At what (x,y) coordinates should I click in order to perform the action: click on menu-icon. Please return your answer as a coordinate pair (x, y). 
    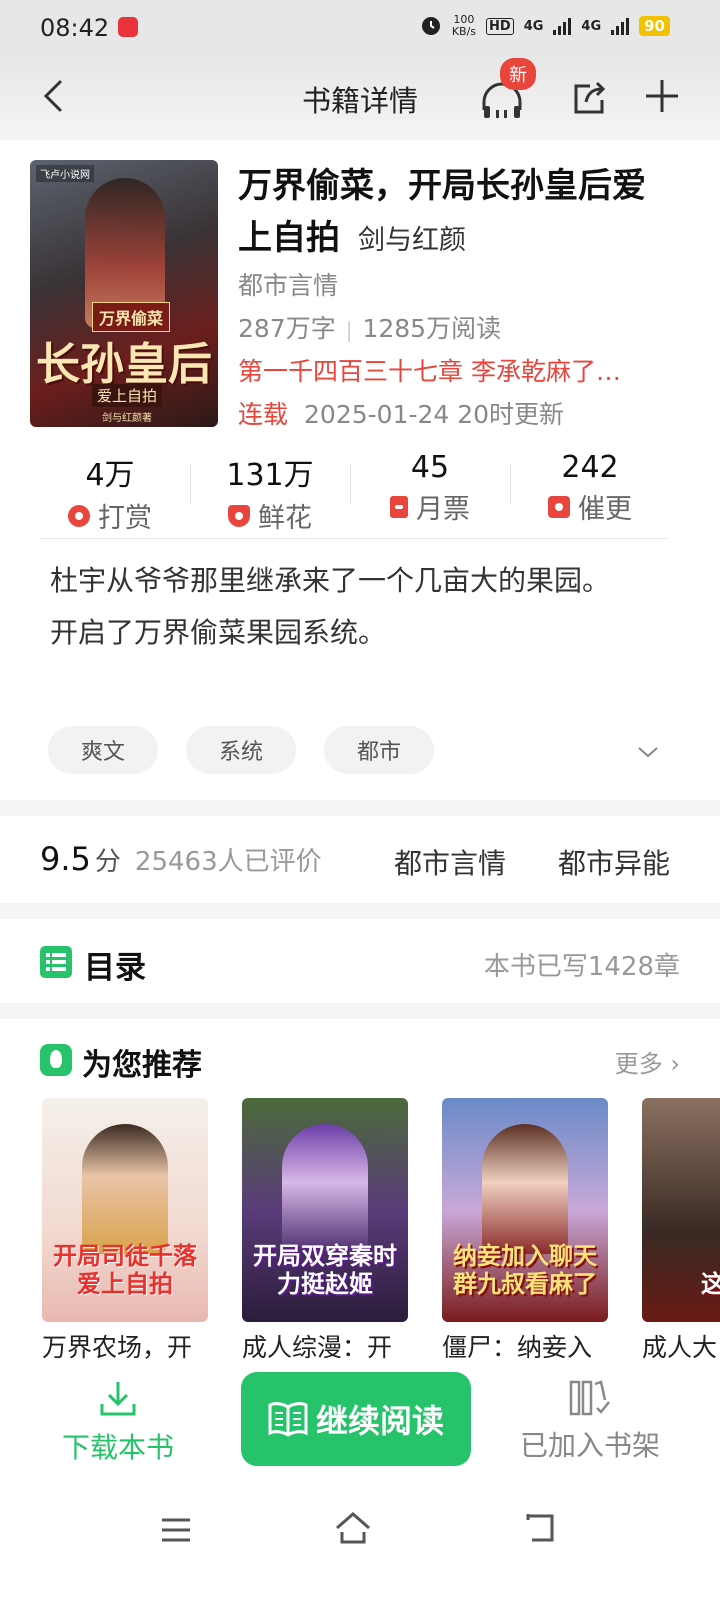
    Looking at the image, I should click on (176, 1530).